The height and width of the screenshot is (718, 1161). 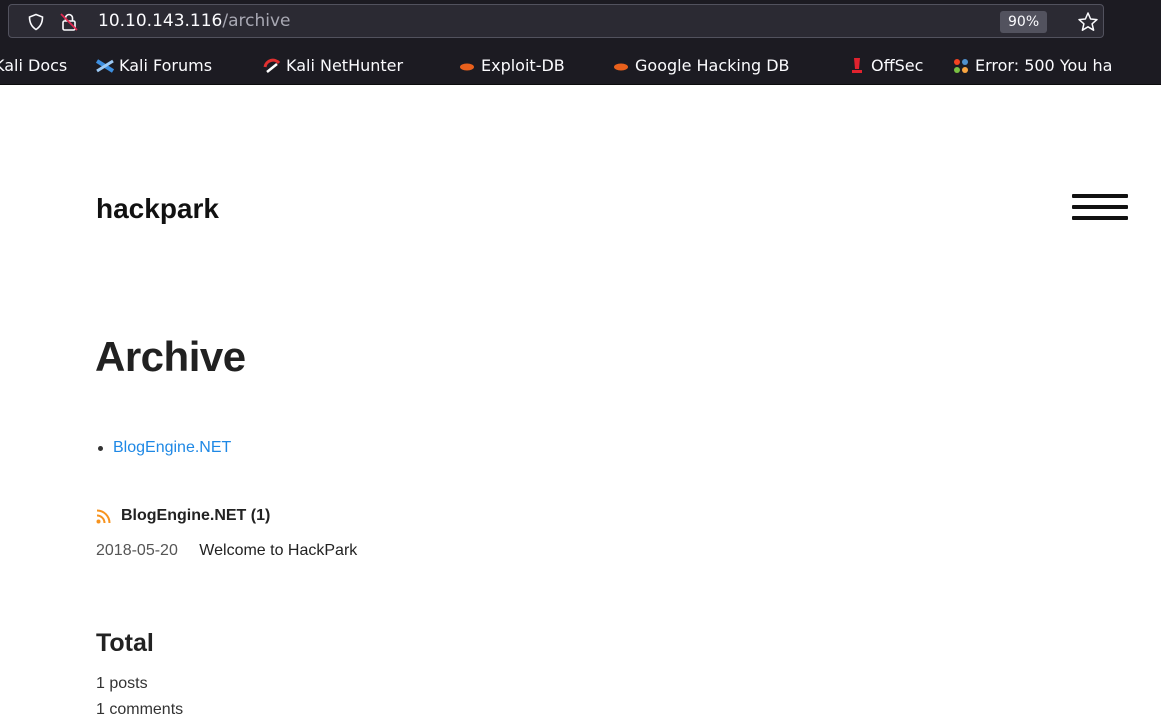 I want to click on bookmark-offsec: OffSec, so click(x=885, y=65).